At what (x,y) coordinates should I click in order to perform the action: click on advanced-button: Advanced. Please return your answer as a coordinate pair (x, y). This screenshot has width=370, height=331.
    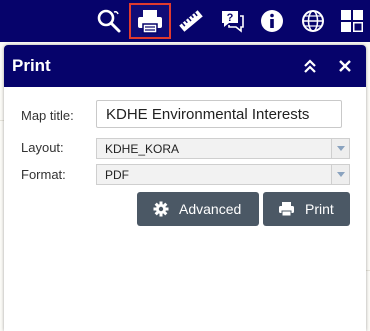
    Looking at the image, I should click on (198, 209).